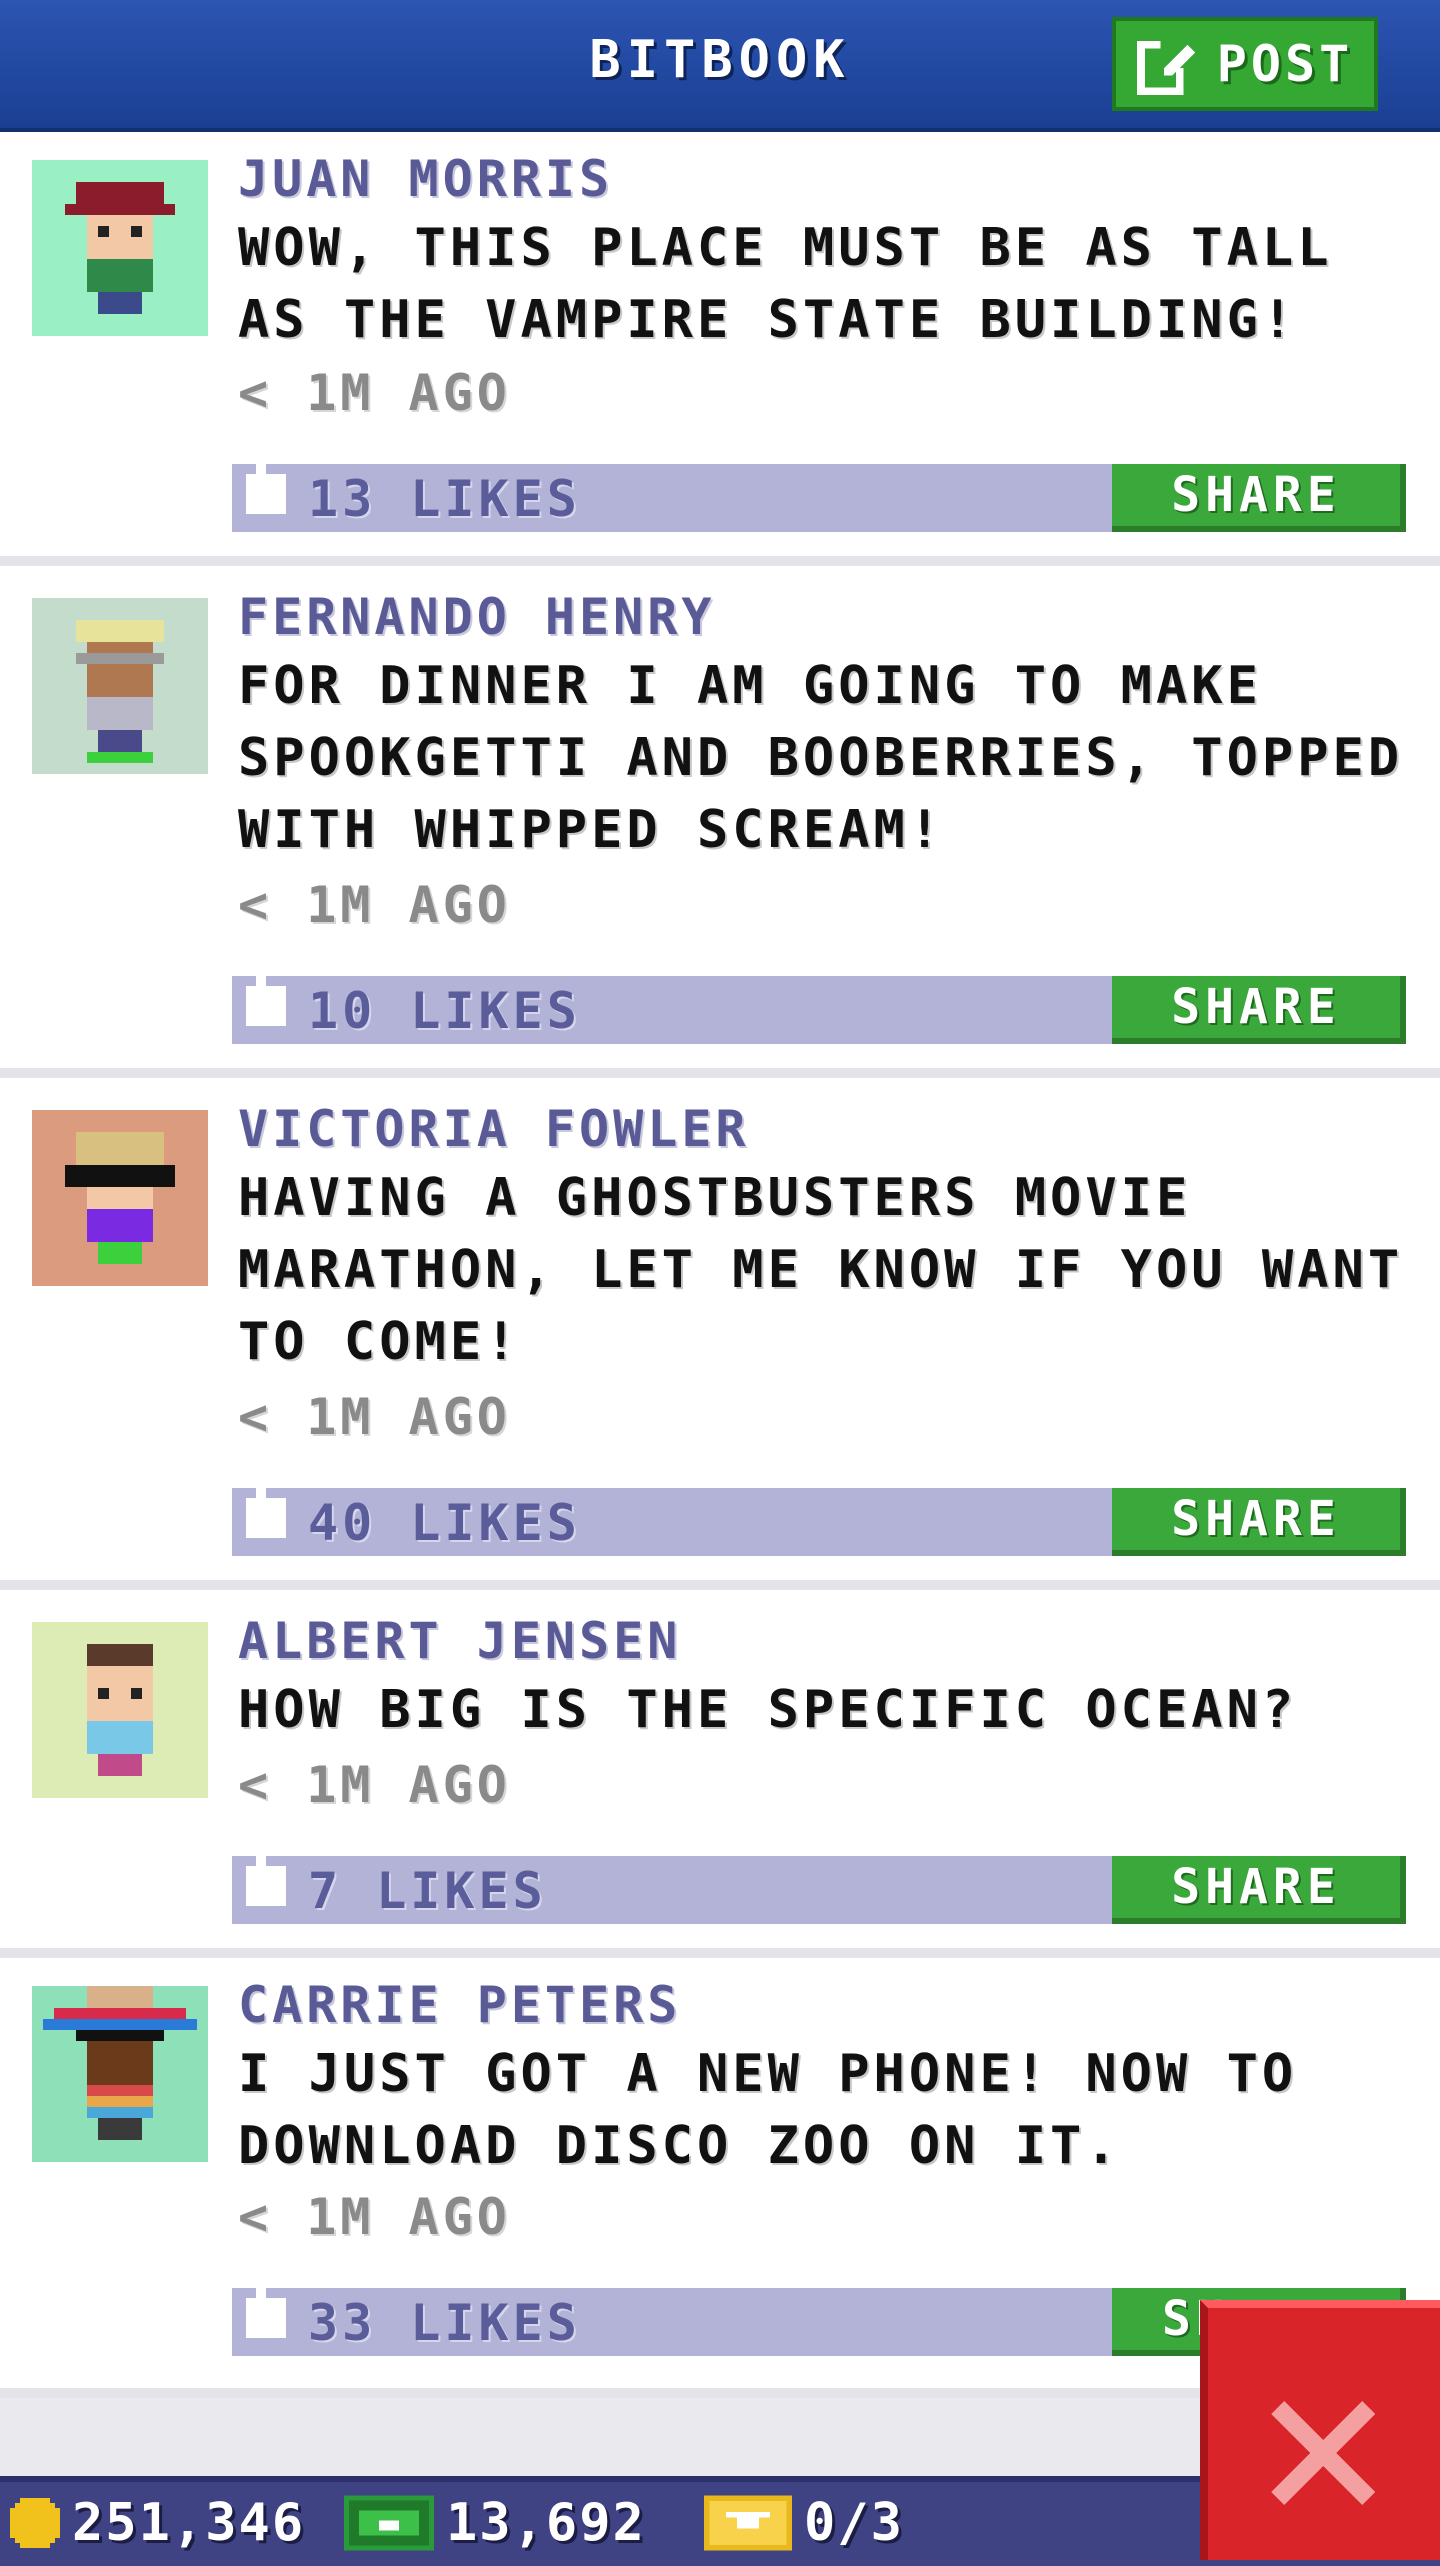 The height and width of the screenshot is (2566, 1440). What do you see at coordinates (1165, 65) in the screenshot?
I see `compose-icon` at bounding box center [1165, 65].